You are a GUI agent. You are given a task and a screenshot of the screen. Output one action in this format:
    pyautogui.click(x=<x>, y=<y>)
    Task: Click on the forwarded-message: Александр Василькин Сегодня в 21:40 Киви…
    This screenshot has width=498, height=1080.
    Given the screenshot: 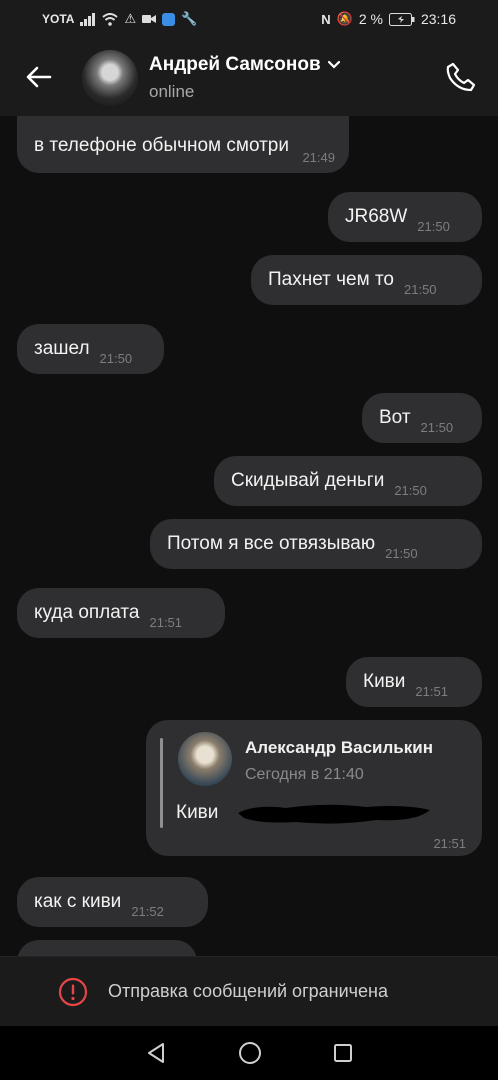 What is the action you would take?
    pyautogui.click(x=314, y=788)
    